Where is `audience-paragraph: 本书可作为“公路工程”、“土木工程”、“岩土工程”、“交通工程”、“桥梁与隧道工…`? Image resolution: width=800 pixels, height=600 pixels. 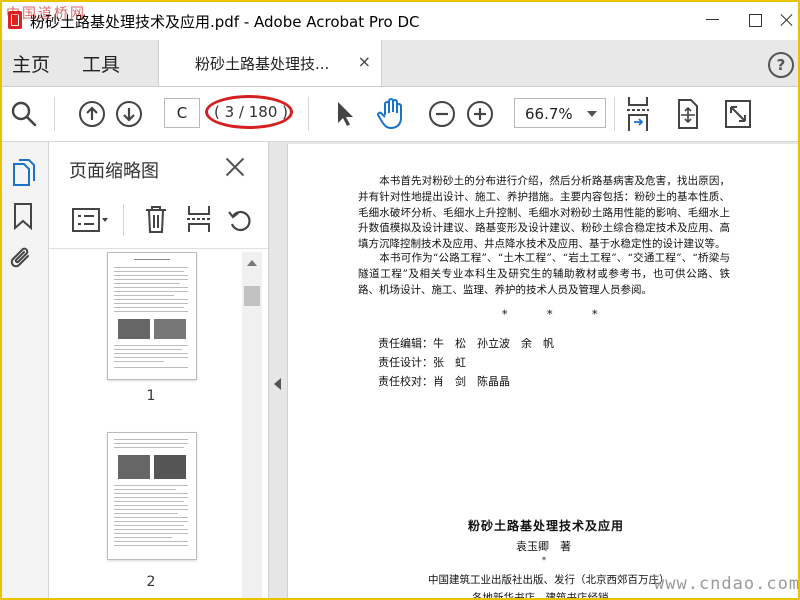
audience-paragraph: 本书可作为“公路工程”、“土木工程”、“岩土工程”、“交通工程”、“桥梁与隧道工… is located at coordinates (544, 274).